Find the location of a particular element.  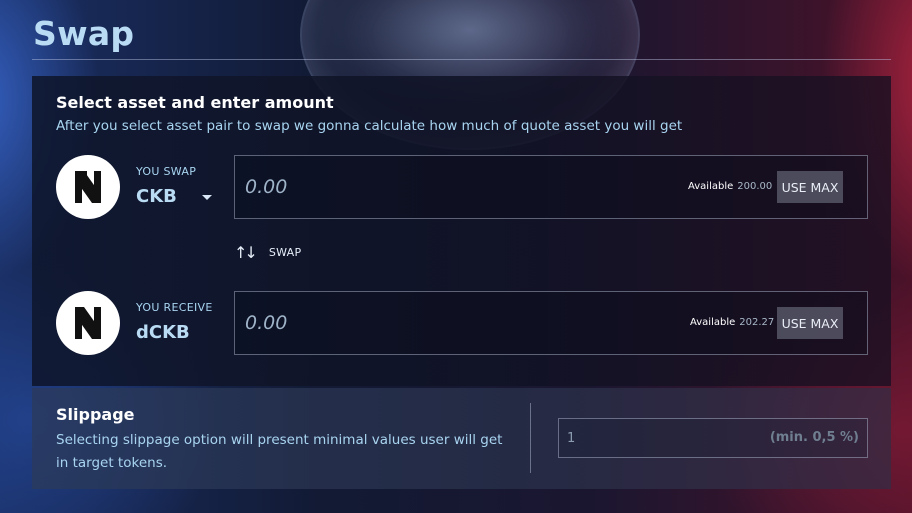

from-available: Available 200.00 is located at coordinates (730, 186).